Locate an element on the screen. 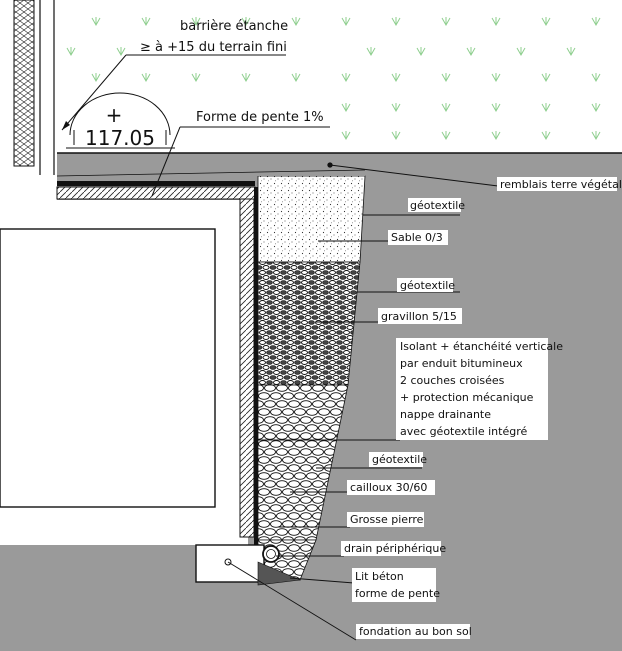 Image resolution: width=622 pixels, height=651 pixels. gravel-layer is located at coordinates (309, 323).